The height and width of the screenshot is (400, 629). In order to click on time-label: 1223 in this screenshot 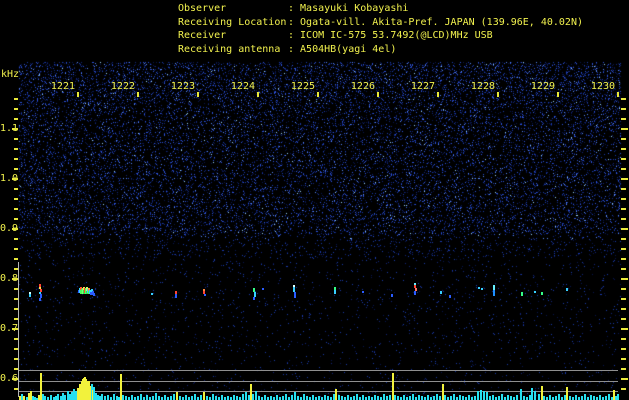, I will do `click(182, 86)`.